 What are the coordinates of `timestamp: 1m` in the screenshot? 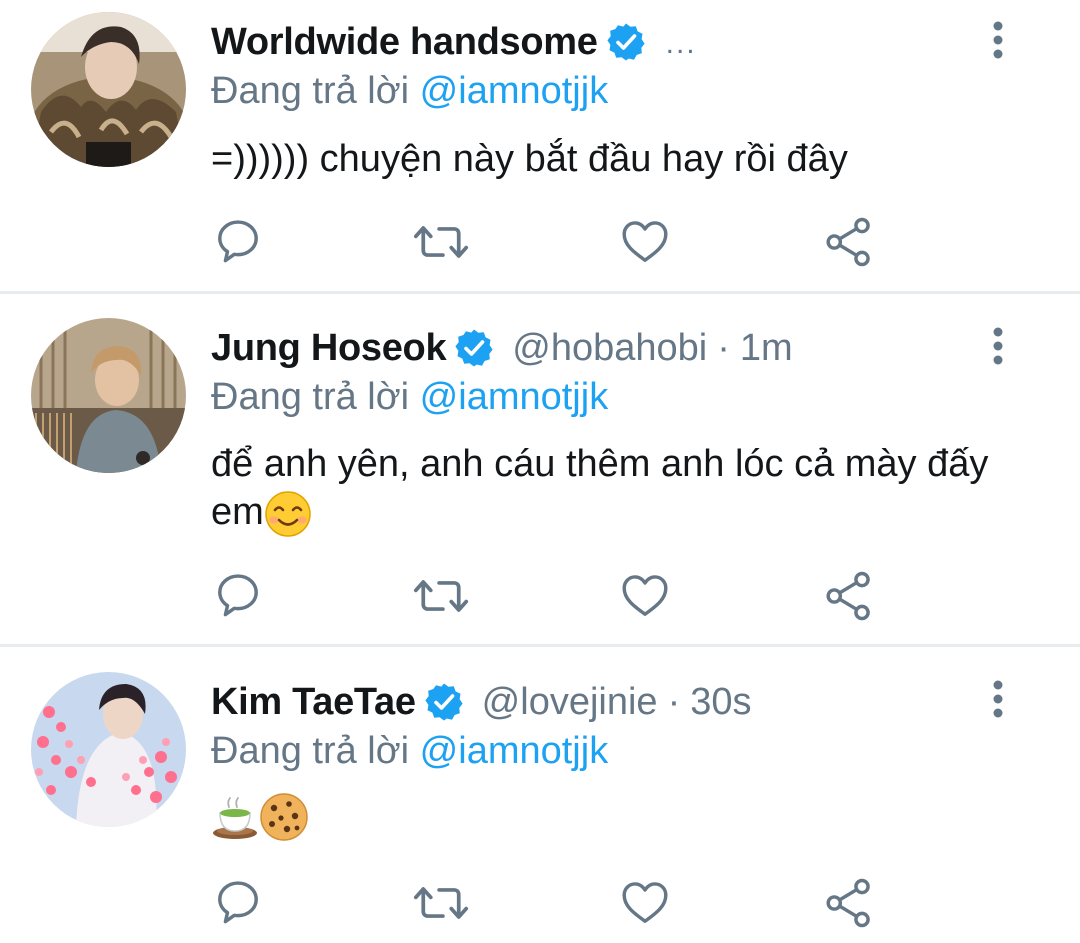 It's located at (766, 348).